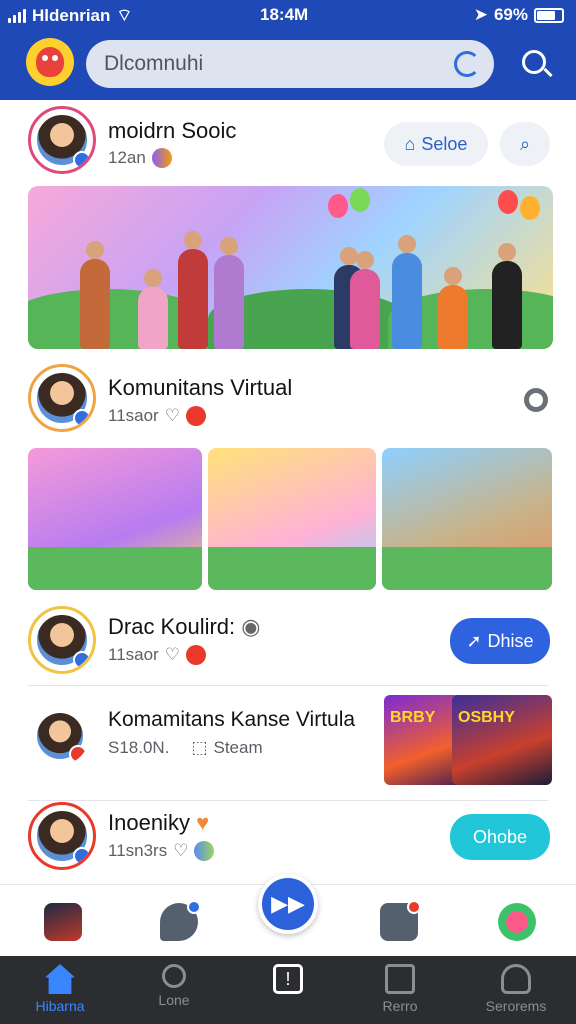  Describe the element at coordinates (127, 157) in the screenshot. I see `post-time: 12an` at that location.